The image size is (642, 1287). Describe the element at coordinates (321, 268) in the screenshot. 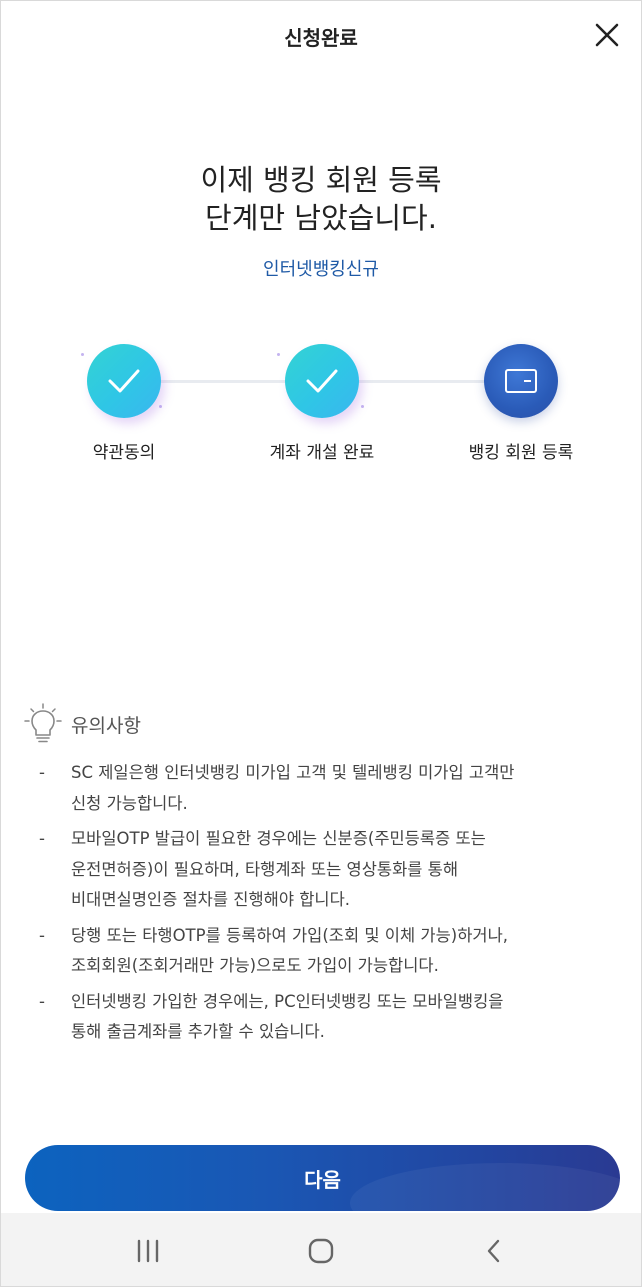

I see `product-link: 인터넷뱅킹신규` at that location.